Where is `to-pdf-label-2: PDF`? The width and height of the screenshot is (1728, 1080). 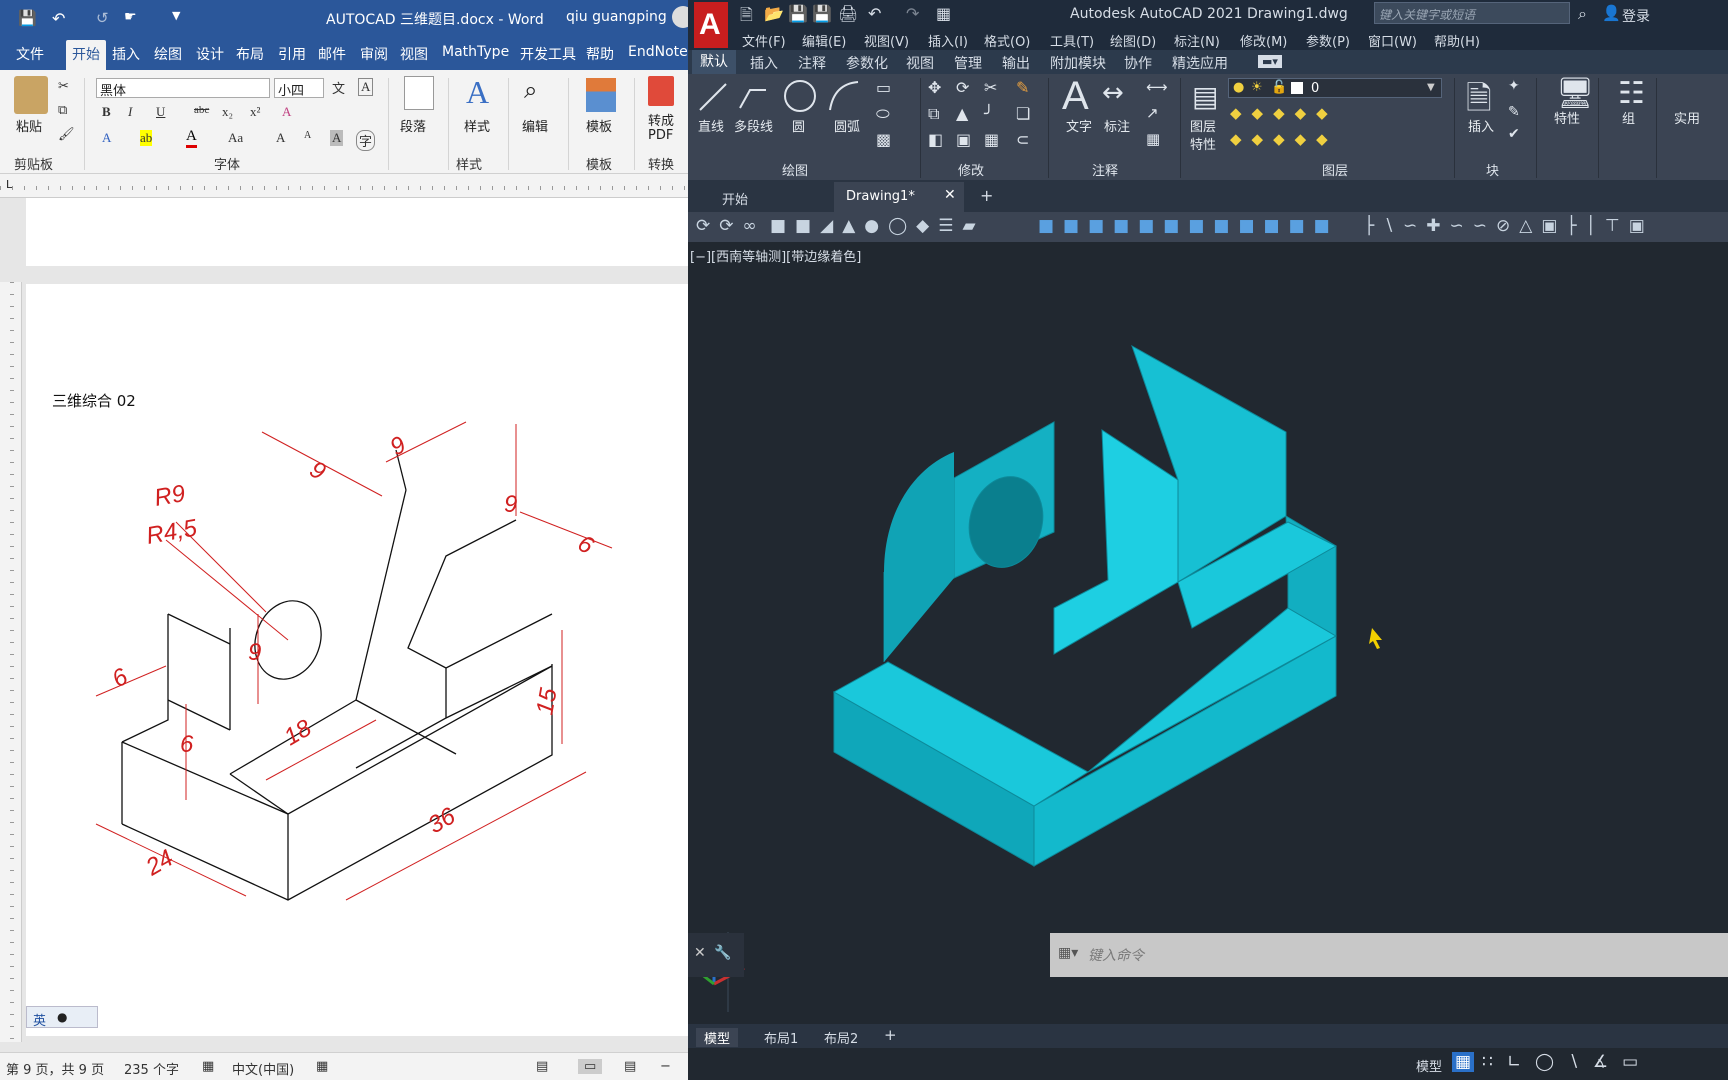 to-pdf-label-2: PDF is located at coordinates (660, 135).